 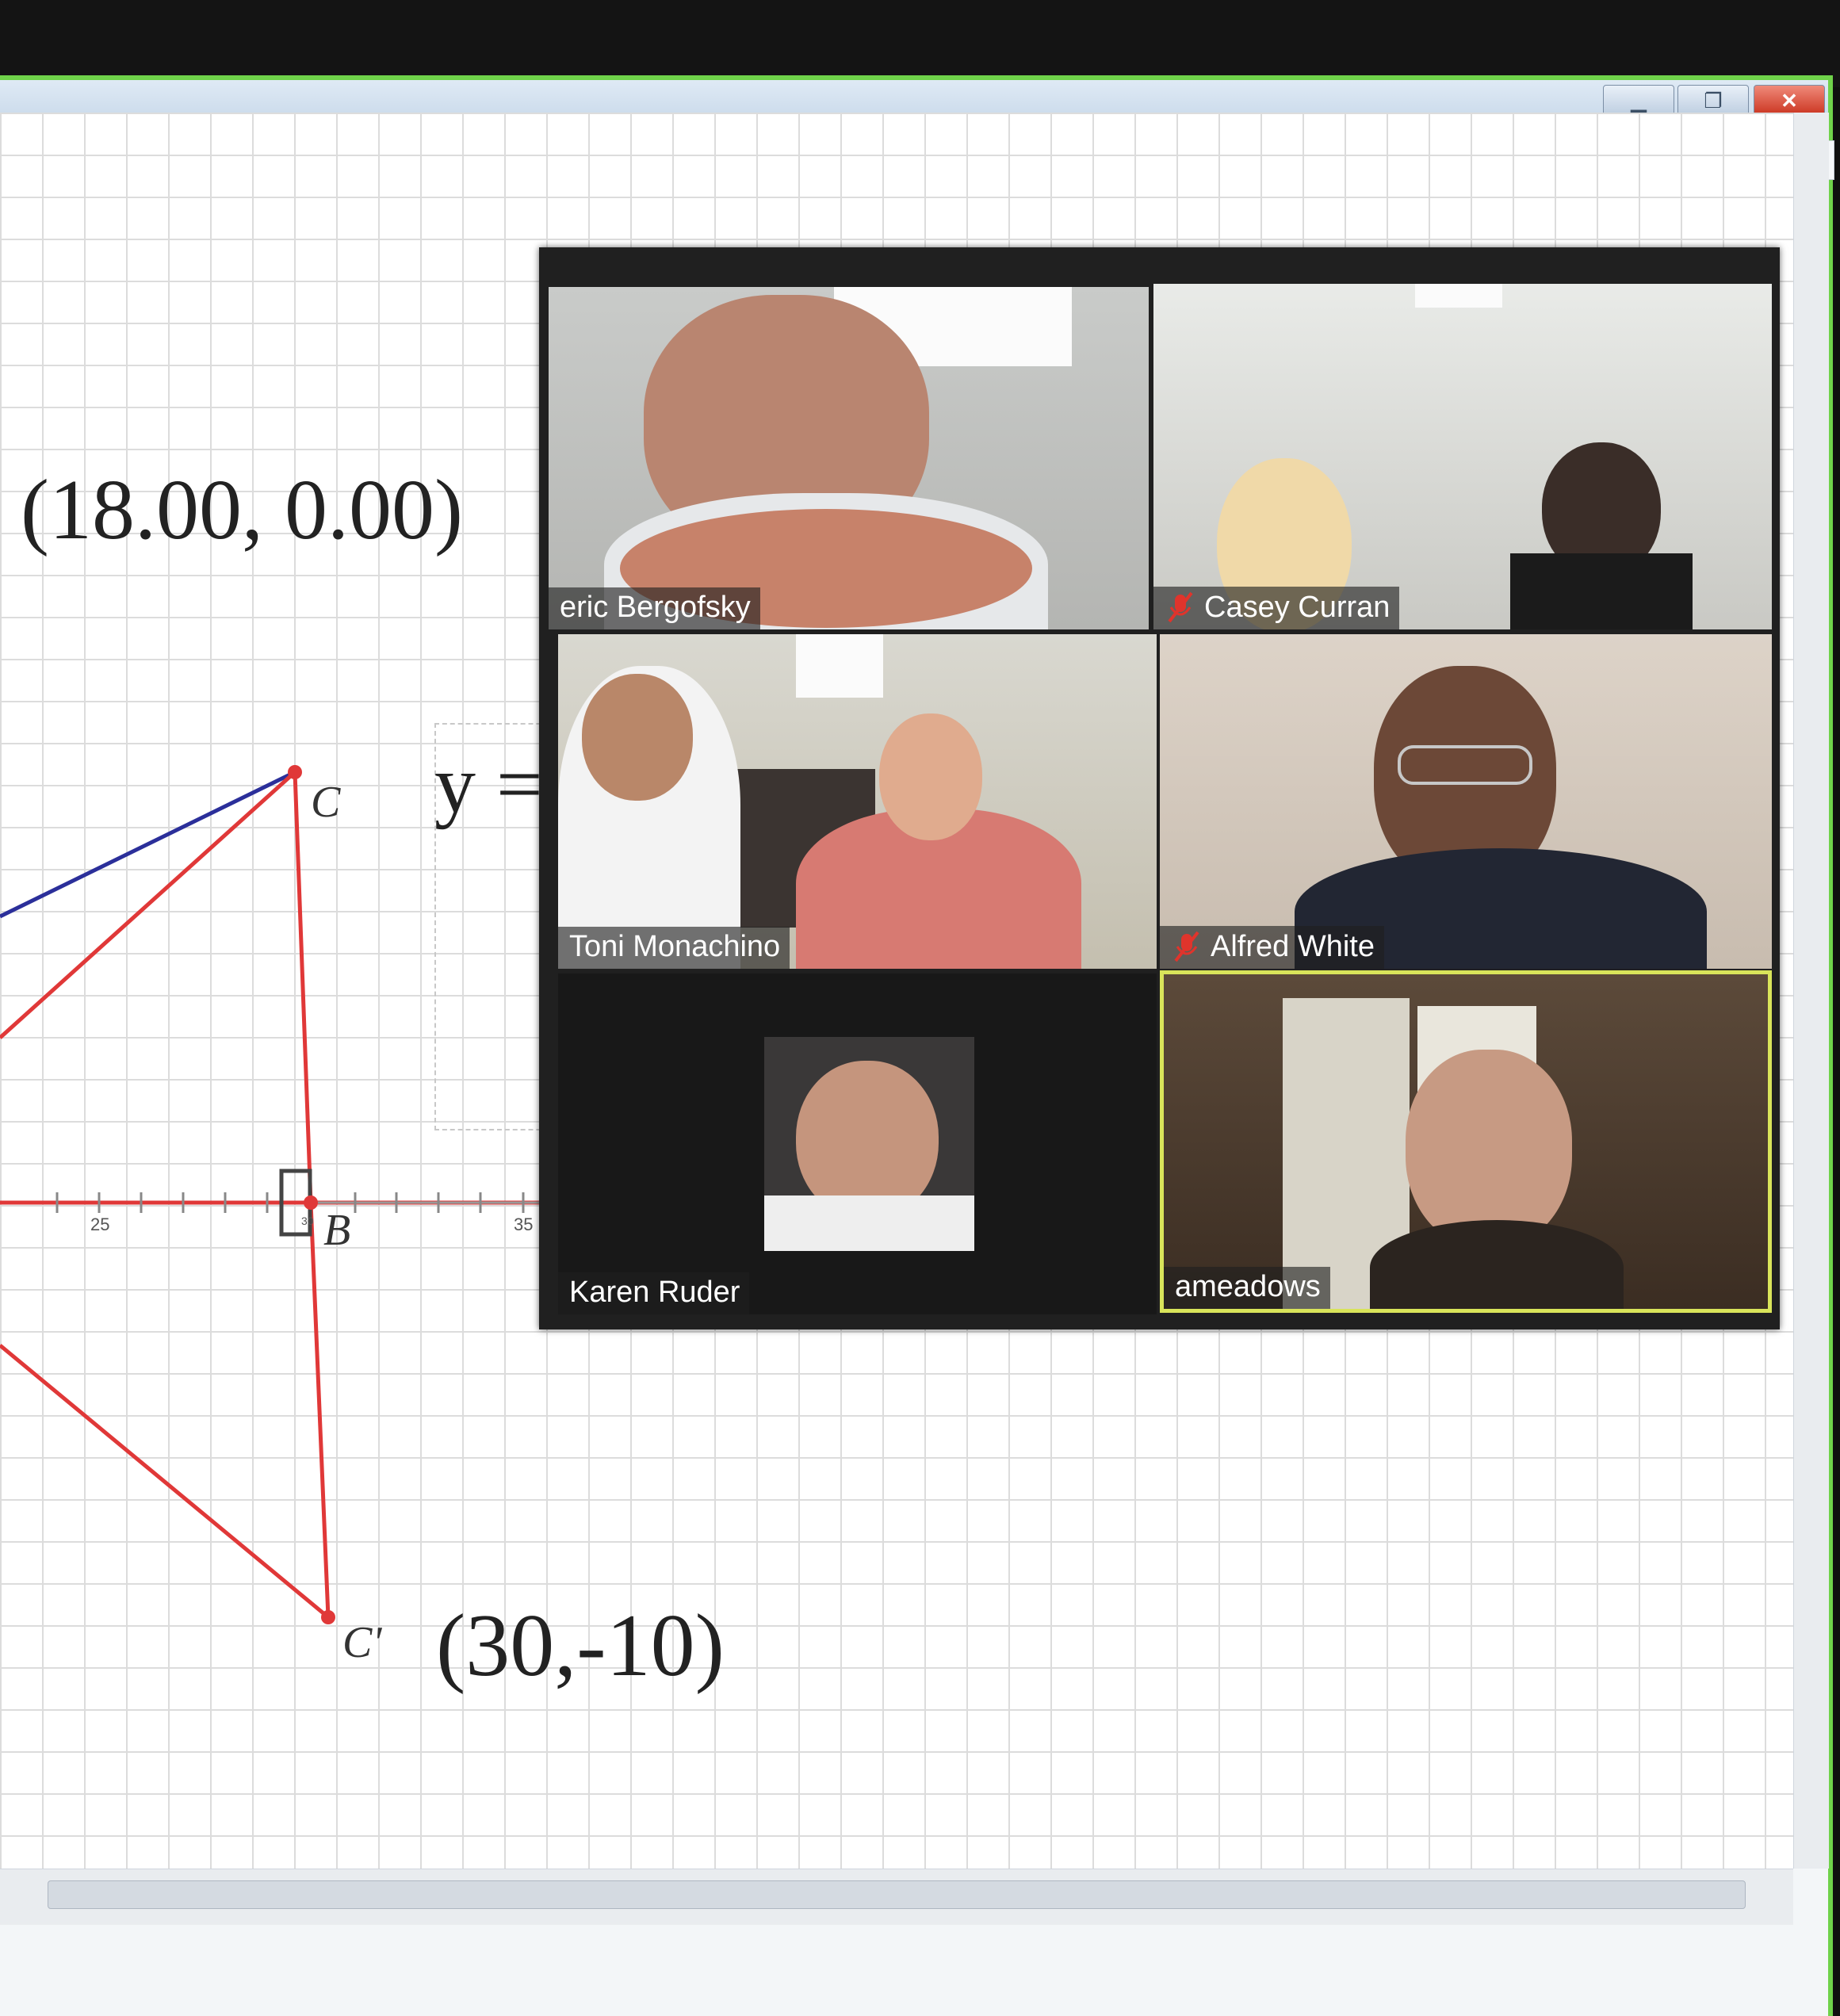 I want to click on point-c, so click(x=295, y=772).